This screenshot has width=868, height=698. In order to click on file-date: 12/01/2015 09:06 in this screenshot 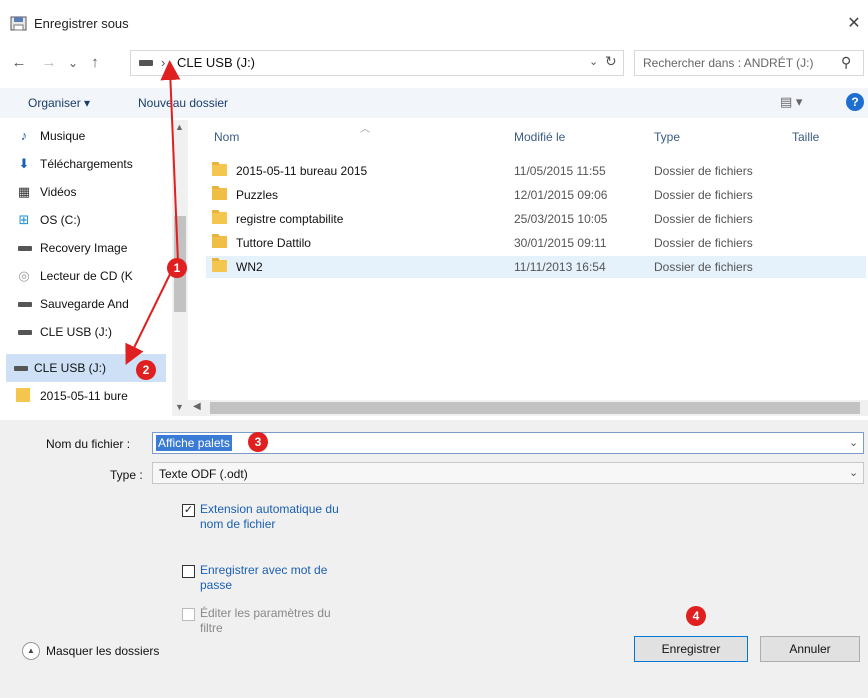, I will do `click(561, 195)`.